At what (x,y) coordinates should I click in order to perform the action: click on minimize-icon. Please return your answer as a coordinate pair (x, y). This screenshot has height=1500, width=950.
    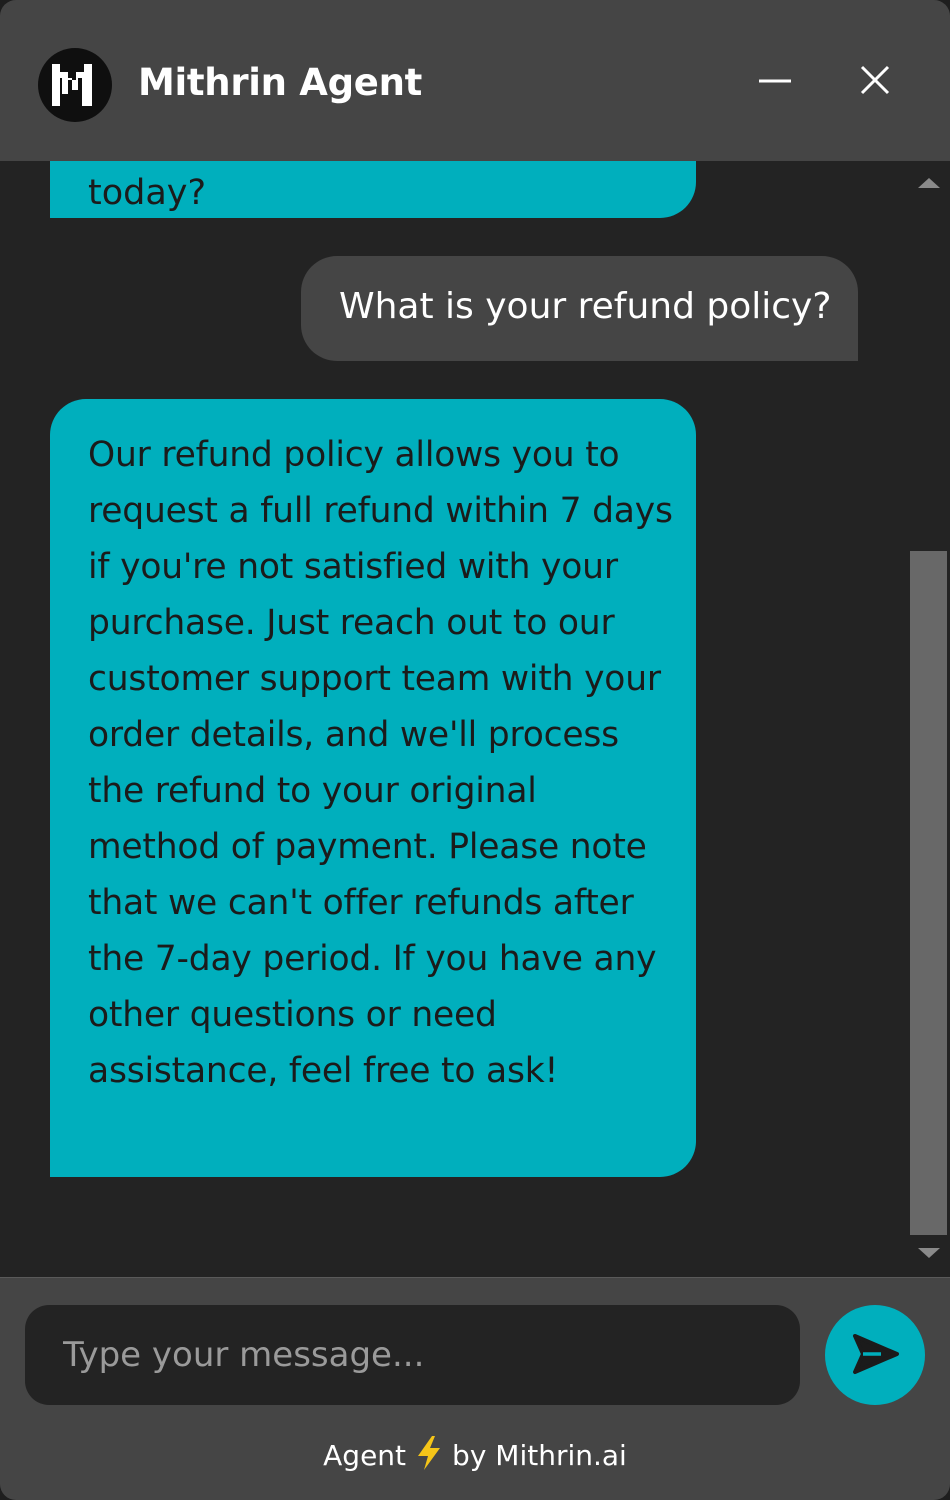
    Looking at the image, I should click on (775, 81).